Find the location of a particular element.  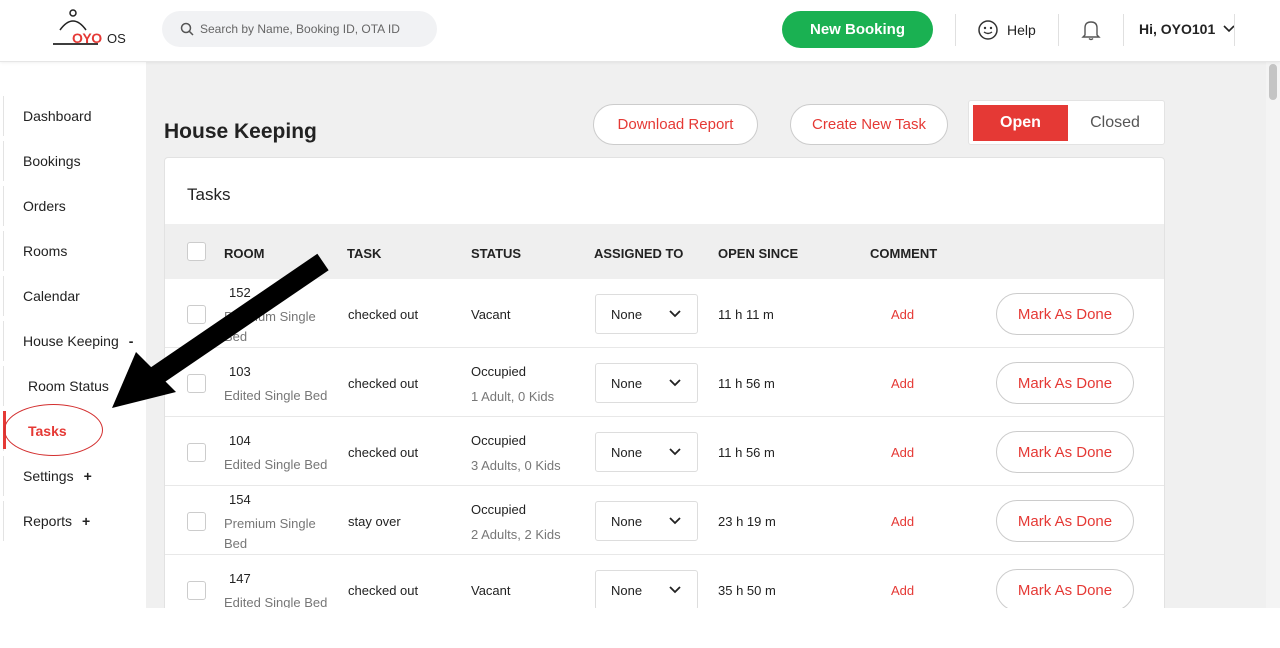

create-task-button: Create New Task is located at coordinates (869, 124).